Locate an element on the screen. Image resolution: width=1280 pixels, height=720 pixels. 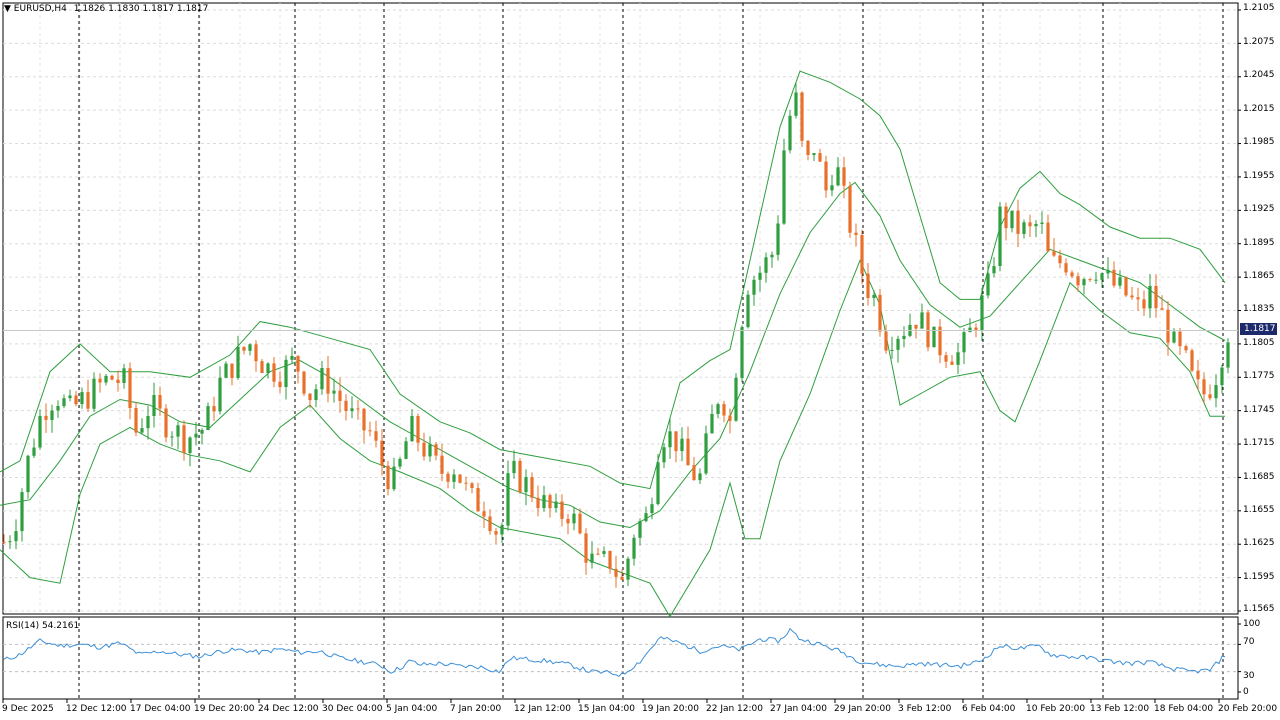
price-label: 1.1955 is located at coordinates (1259, 176).